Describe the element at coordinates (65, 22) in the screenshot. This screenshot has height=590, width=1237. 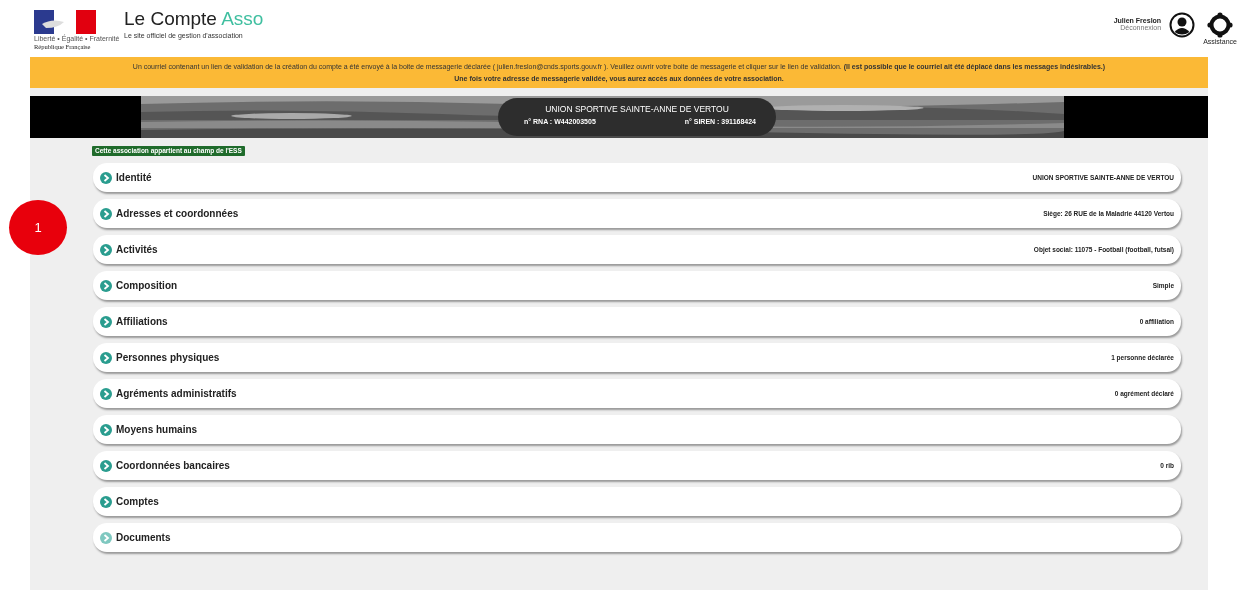
I see `flag-logo-icon` at that location.